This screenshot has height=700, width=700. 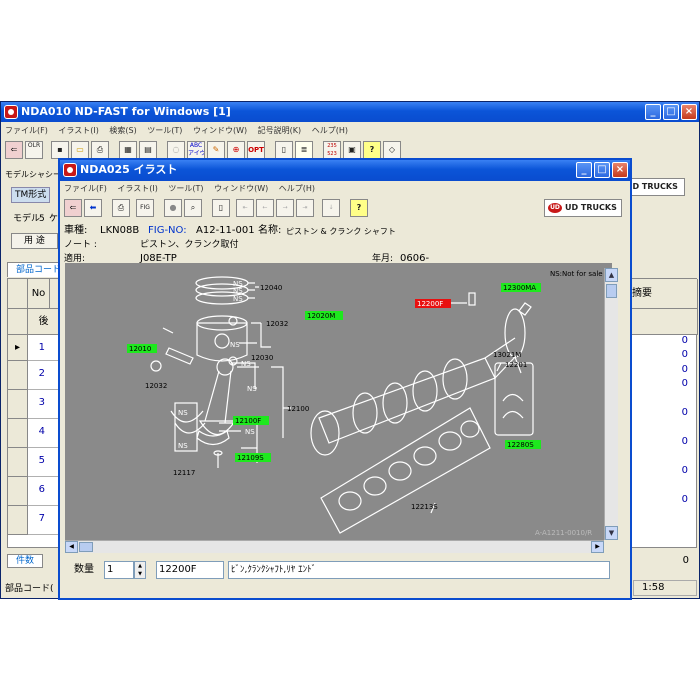 I want to click on part-label-12280s: 12280S, so click(x=520, y=445).